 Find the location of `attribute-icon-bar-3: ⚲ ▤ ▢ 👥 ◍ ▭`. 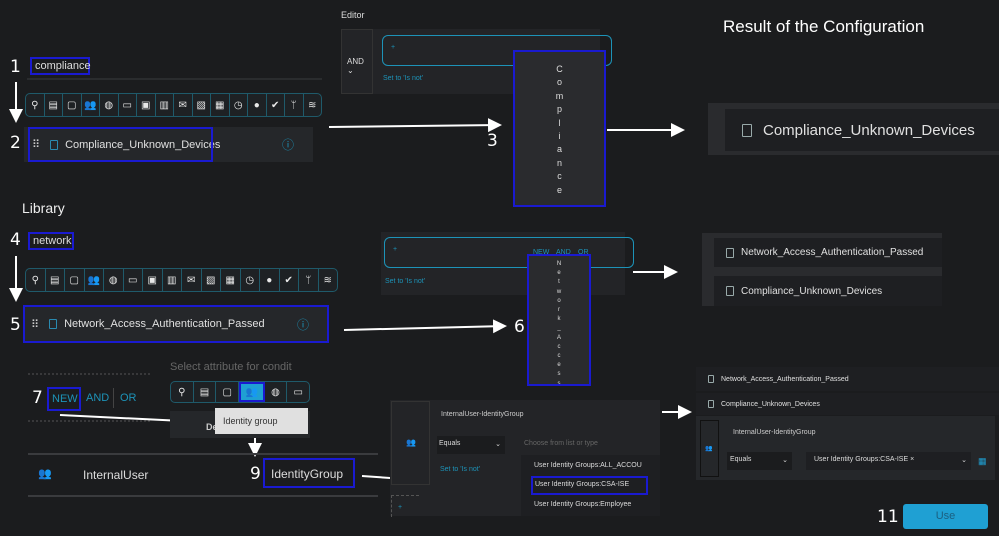

attribute-icon-bar-3: ⚲ ▤ ▢ 👥 ◍ ▭ is located at coordinates (240, 392).